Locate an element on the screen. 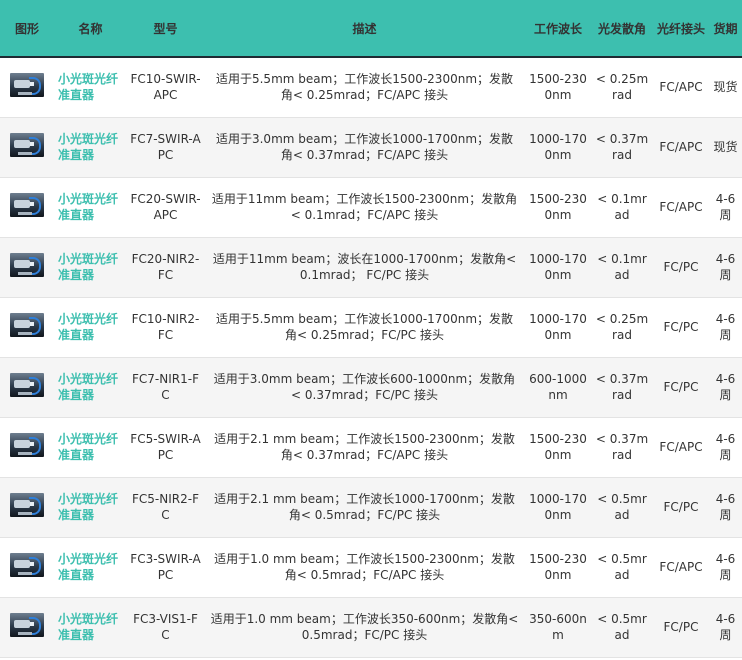 This screenshot has height=660, width=742. header-model: 型号 is located at coordinates (165, 29).